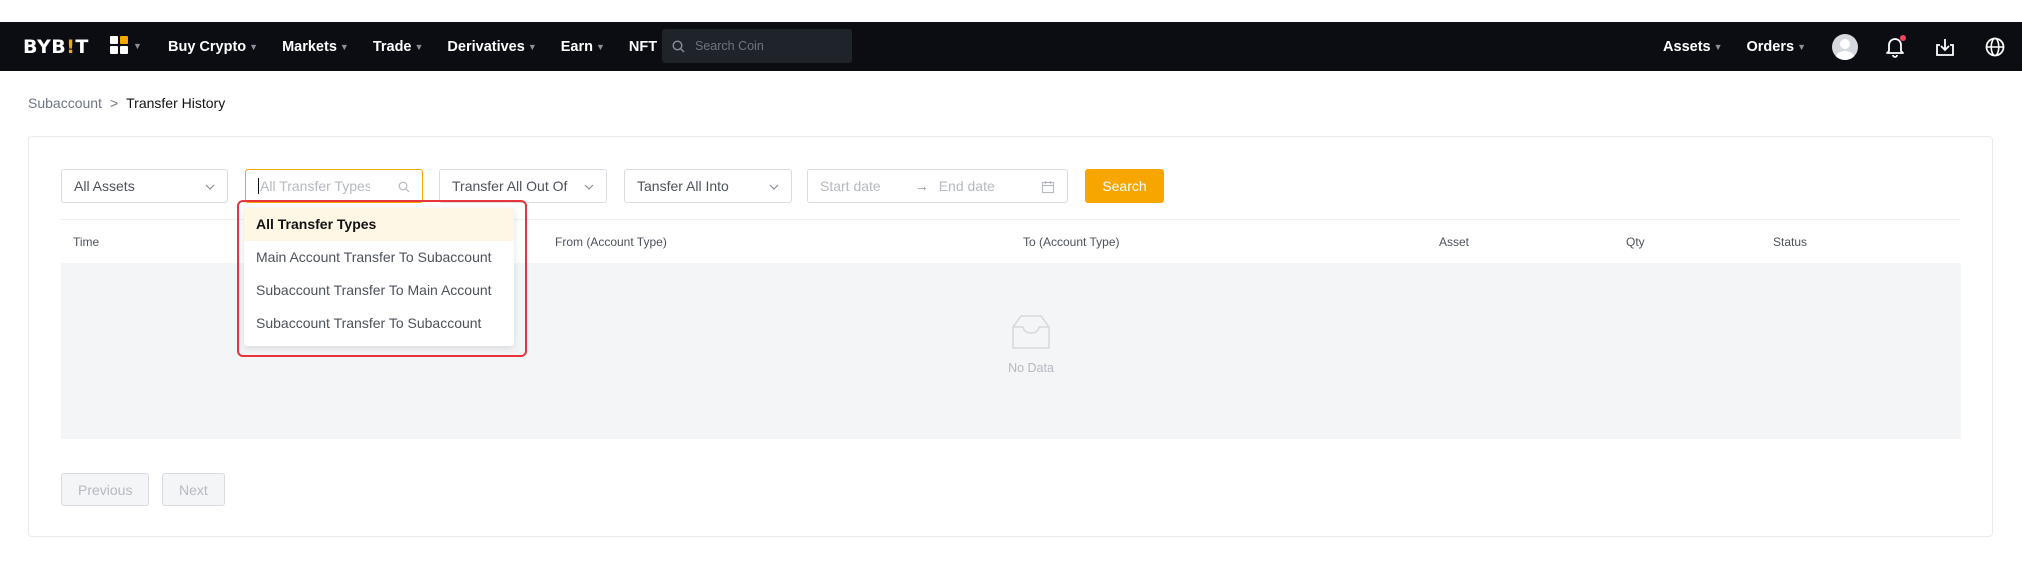 The width and height of the screenshot is (2022, 584). What do you see at coordinates (576, 46) in the screenshot?
I see `nav-label: Earn` at bounding box center [576, 46].